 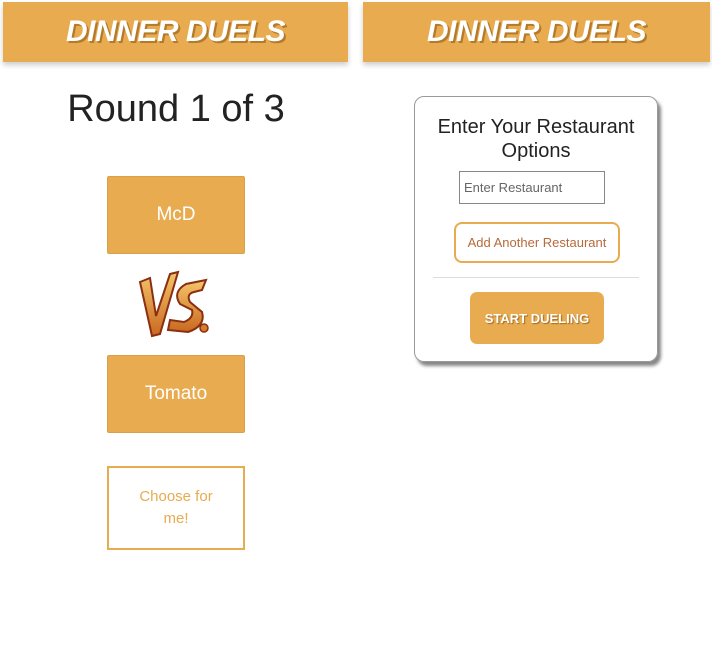 What do you see at coordinates (173, 304) in the screenshot?
I see `vs-icon` at bounding box center [173, 304].